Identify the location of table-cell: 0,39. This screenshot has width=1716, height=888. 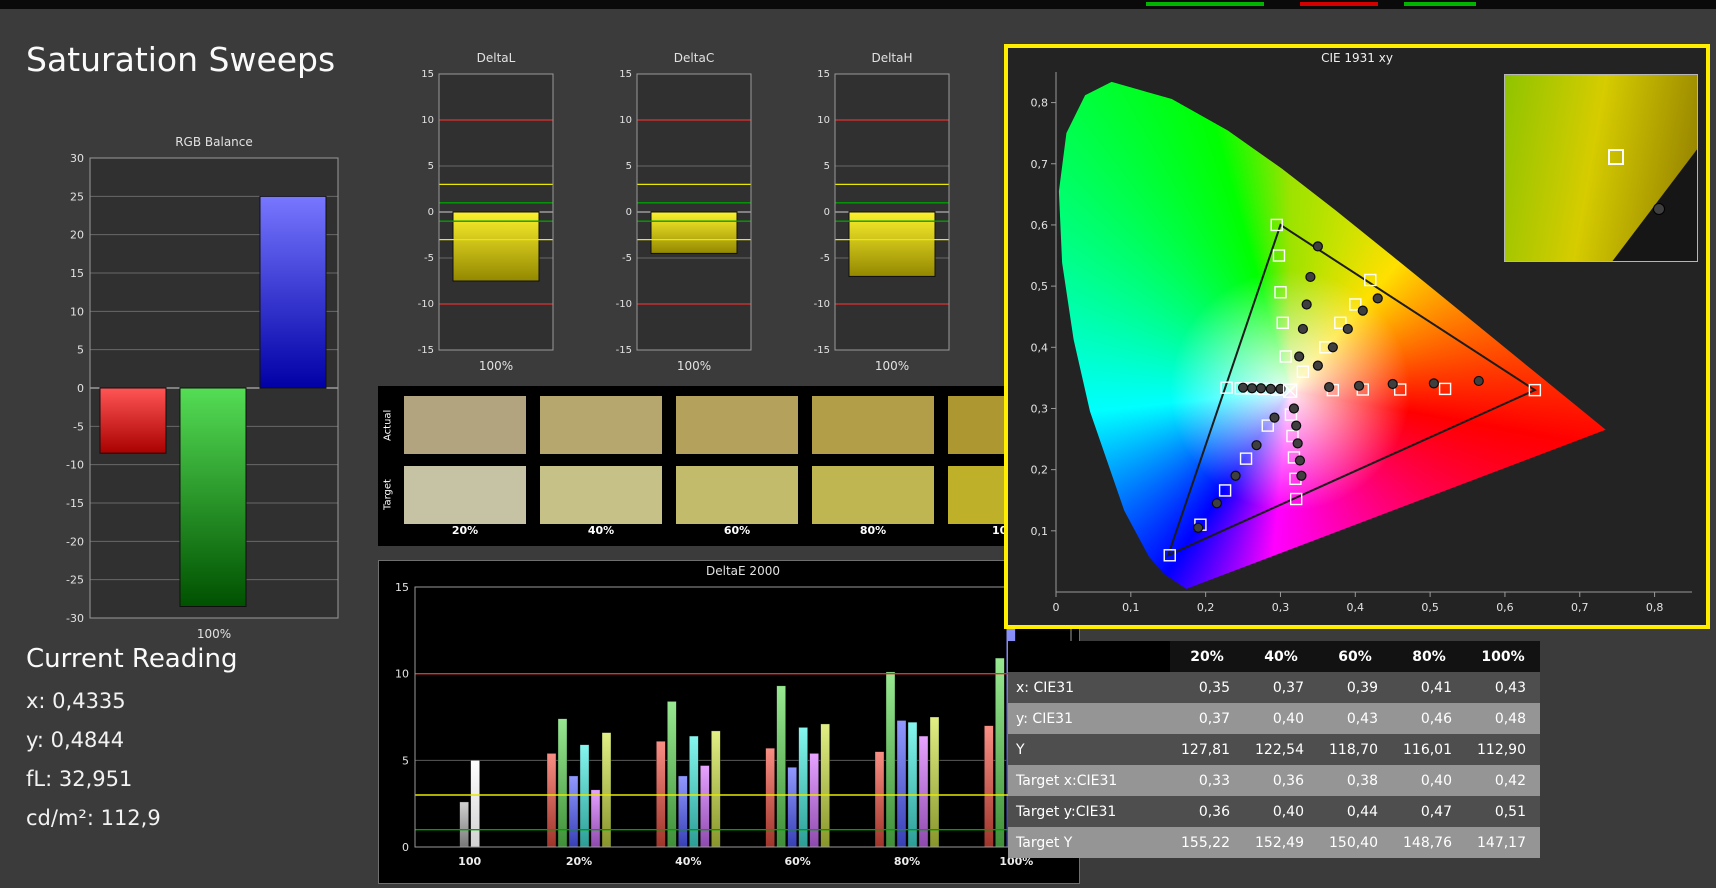
(1362, 687).